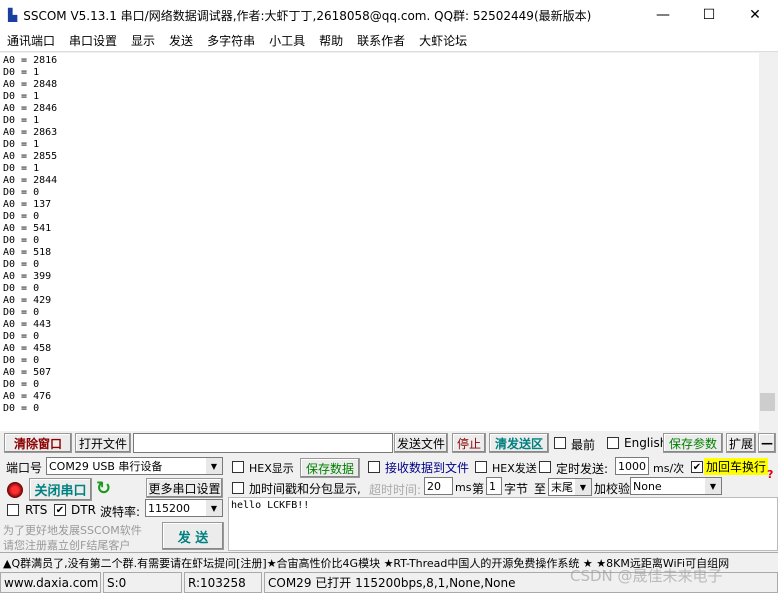 This screenshot has width=778, height=593. I want to click on stop-button: 停止, so click(469, 443).